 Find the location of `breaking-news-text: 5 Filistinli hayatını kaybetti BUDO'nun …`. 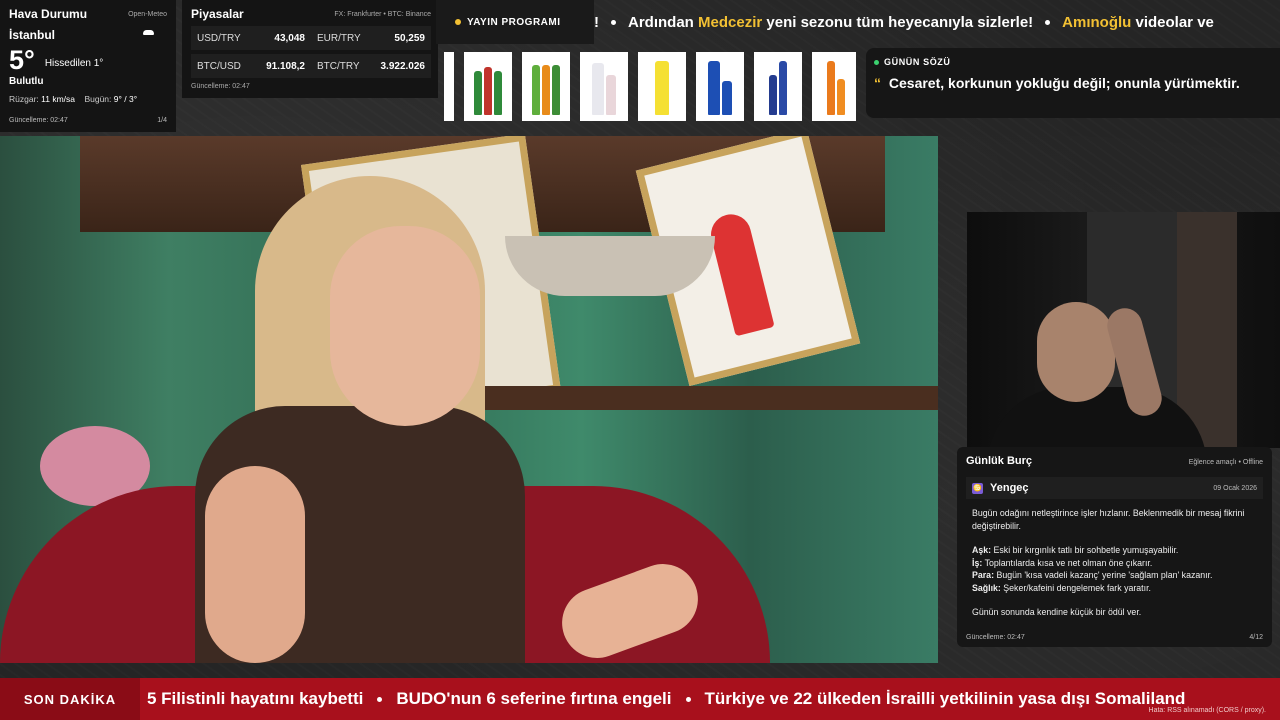

breaking-news-text: 5 Filistinli hayatını kaybetti BUDO'nun … is located at coordinates (666, 699).